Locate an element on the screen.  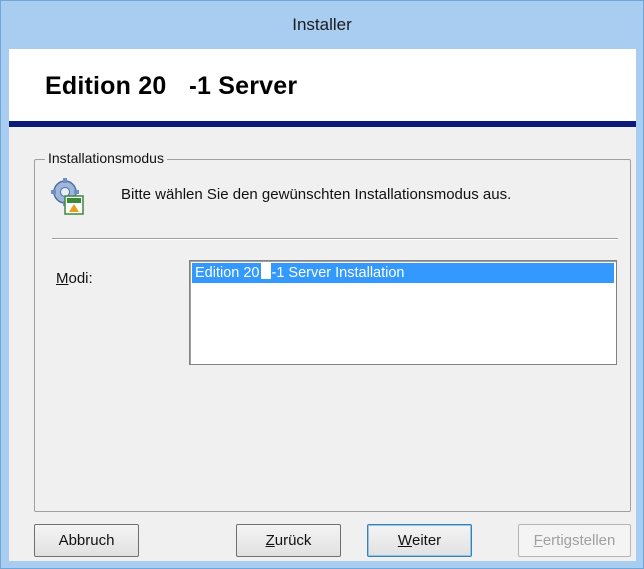
back-button: Zurück is located at coordinates (288, 540).